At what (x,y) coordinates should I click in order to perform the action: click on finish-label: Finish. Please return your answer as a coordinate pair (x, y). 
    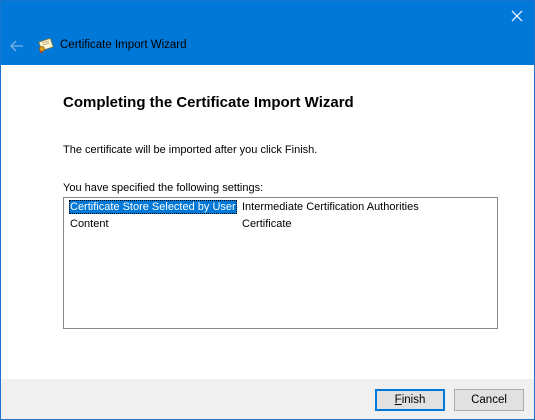
    Looking at the image, I should click on (410, 400).